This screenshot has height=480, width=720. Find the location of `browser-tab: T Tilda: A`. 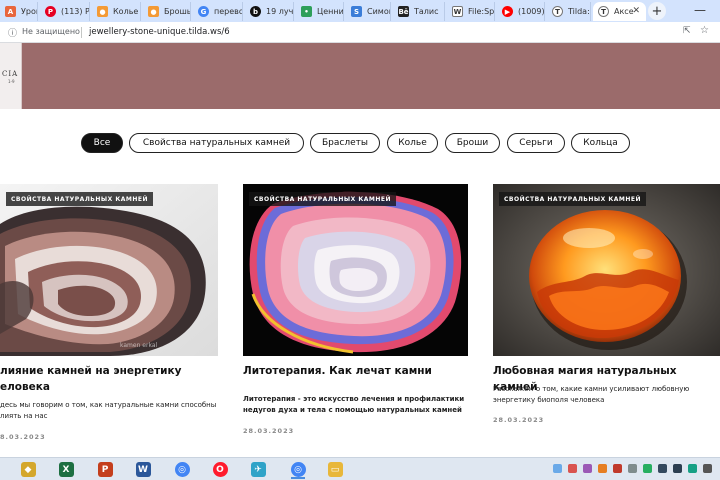

browser-tab: T Tilda: A is located at coordinates (569, 11).